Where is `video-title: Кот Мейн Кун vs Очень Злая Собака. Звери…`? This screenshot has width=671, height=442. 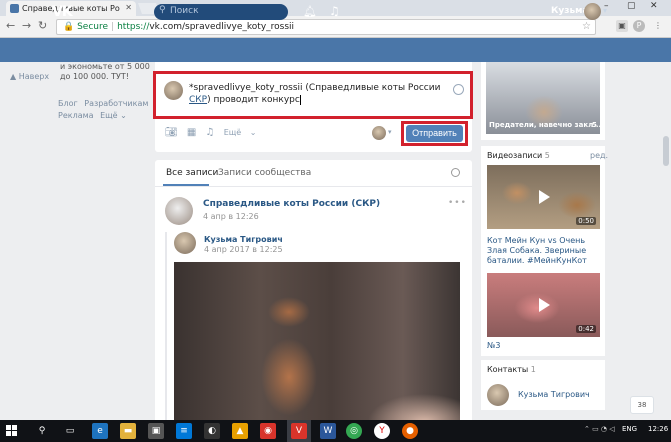 video-title: Кот Мейн Кун vs Очень Злая Собака. Звери… is located at coordinates (544, 251).